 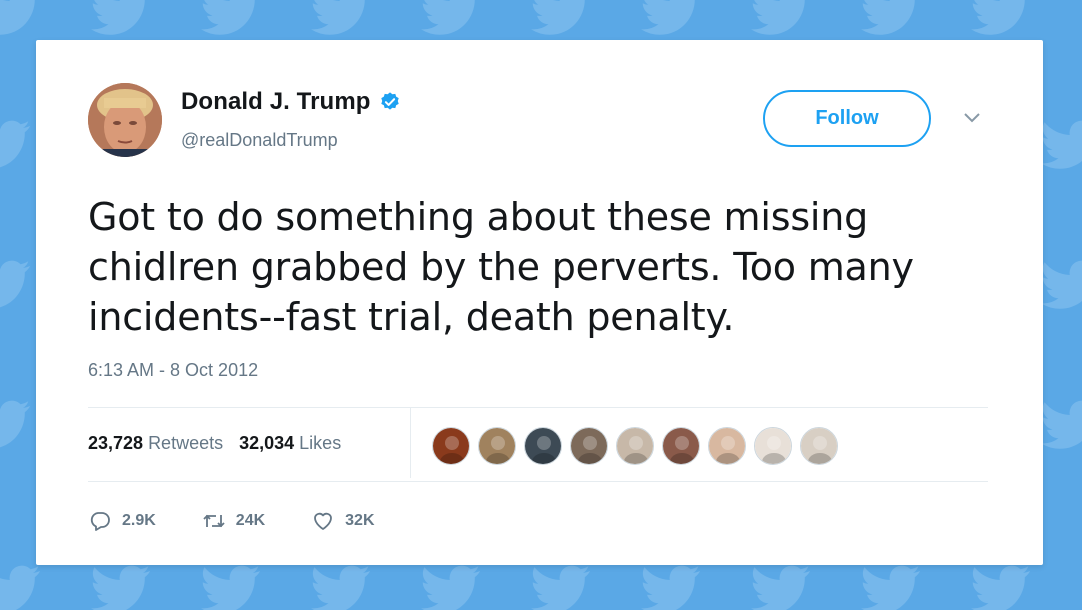 What do you see at coordinates (233, 521) in the screenshot?
I see `retweet-button: 24K` at bounding box center [233, 521].